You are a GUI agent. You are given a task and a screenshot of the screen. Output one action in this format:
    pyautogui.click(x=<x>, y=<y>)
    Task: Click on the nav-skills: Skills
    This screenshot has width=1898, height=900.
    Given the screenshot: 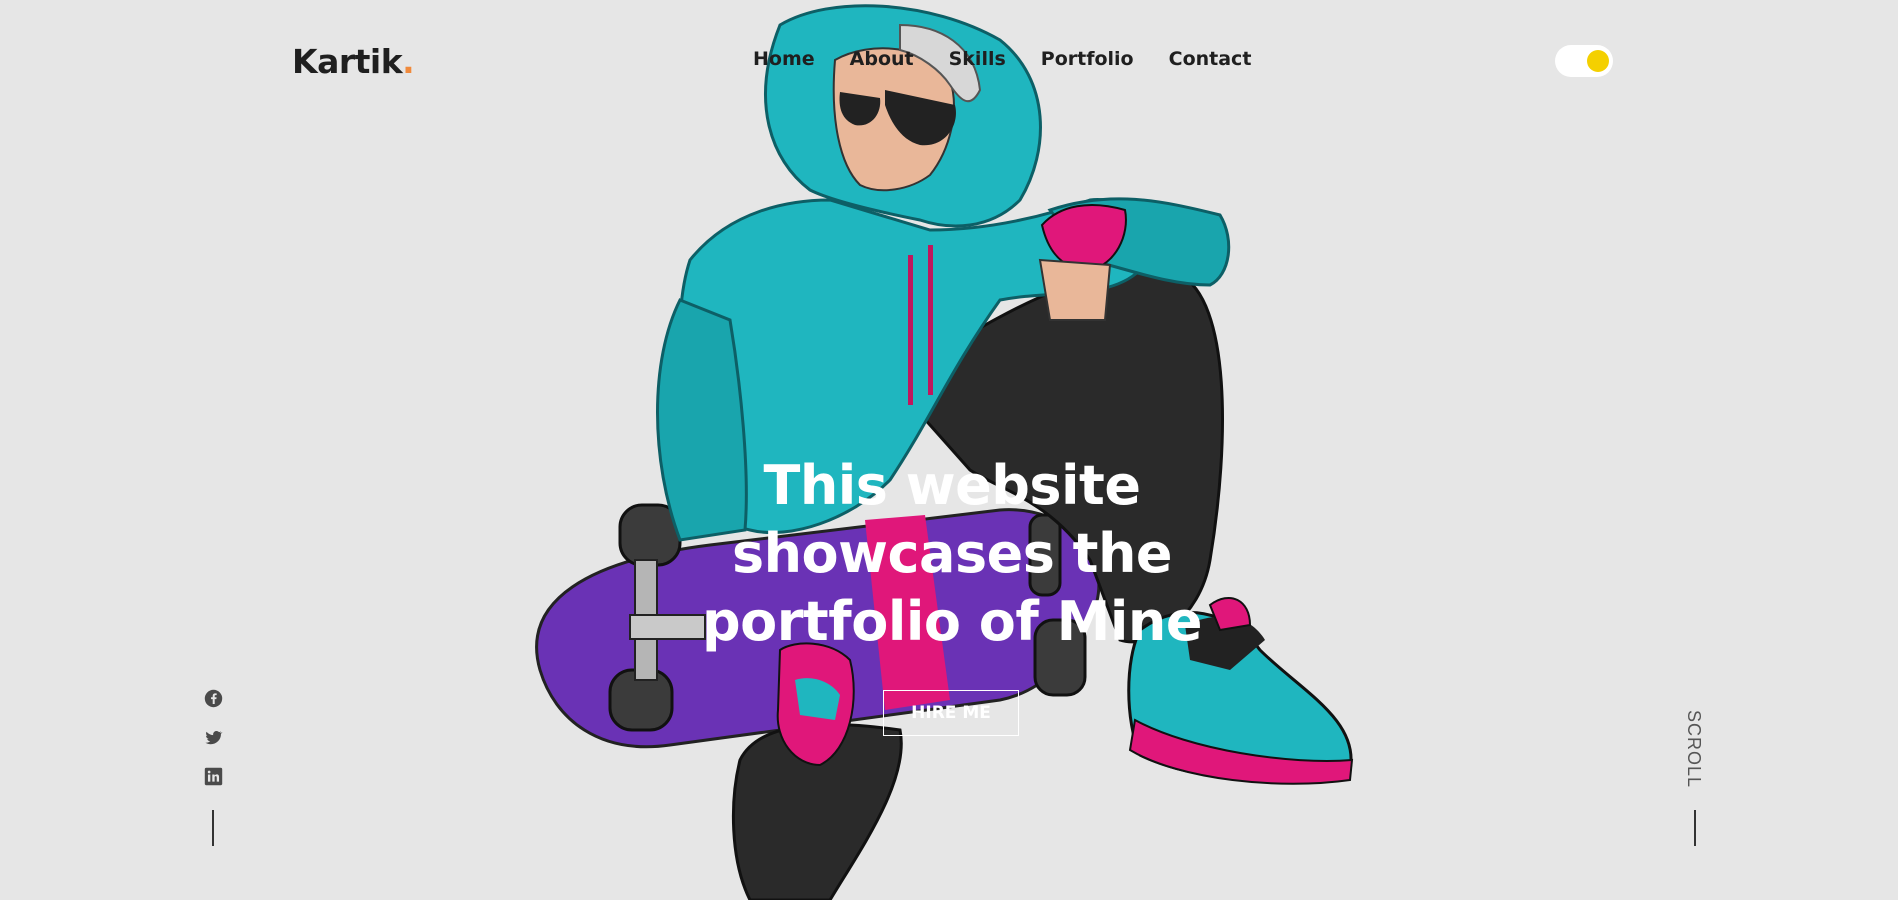 What is the action you would take?
    pyautogui.click(x=977, y=59)
    